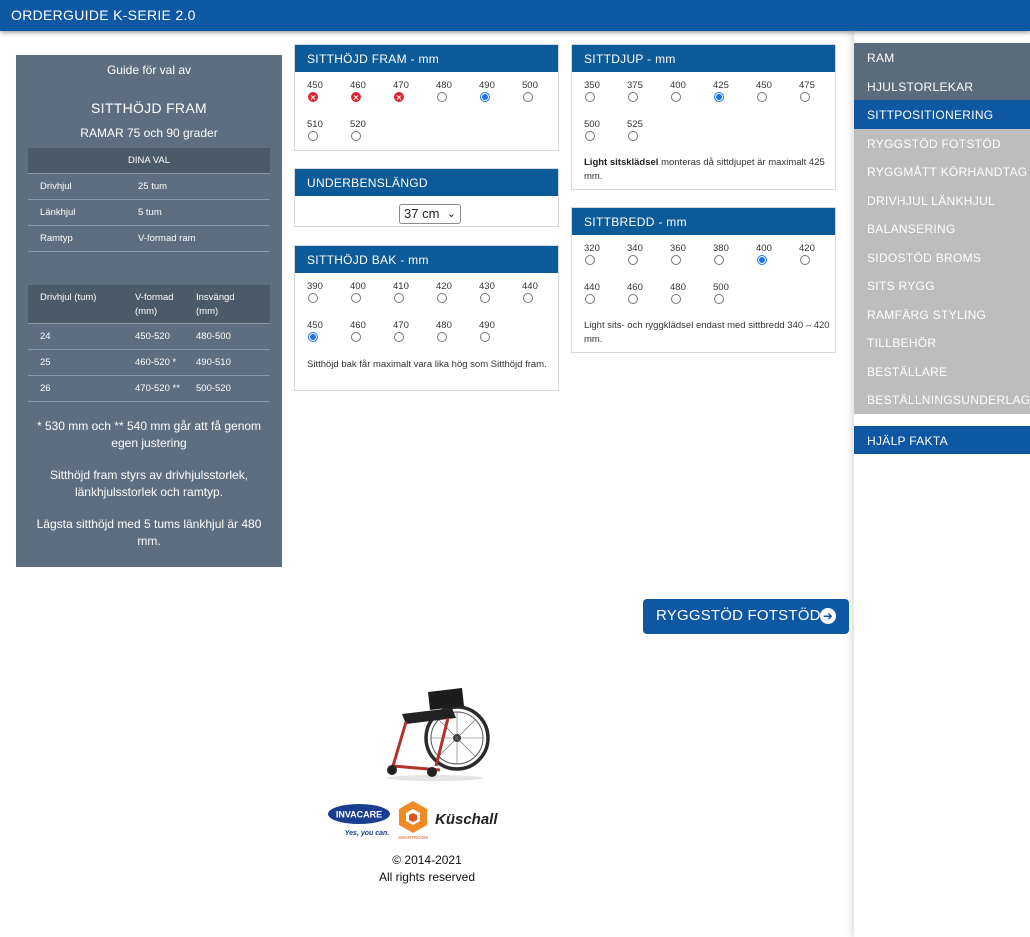 The height and width of the screenshot is (937, 1030). I want to click on nav-item-sidostöd-broms: SIDOSTÖD BROMS, so click(942, 256).